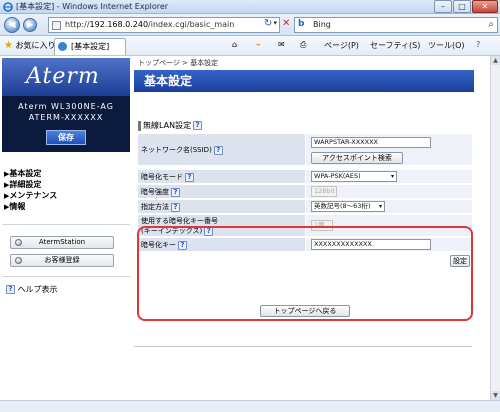 This screenshot has width=500, height=412. Describe the element at coordinates (66, 77) in the screenshot. I see `aterm-logo: Aterm` at that location.